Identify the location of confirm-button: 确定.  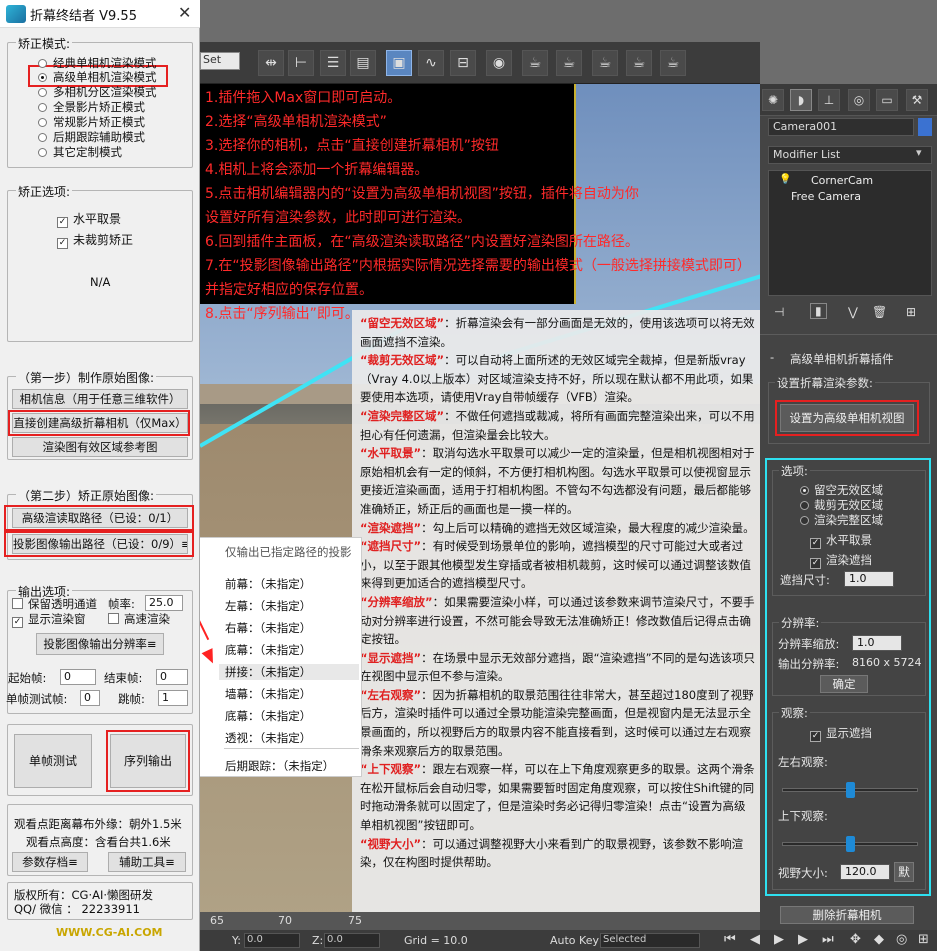
(844, 684).